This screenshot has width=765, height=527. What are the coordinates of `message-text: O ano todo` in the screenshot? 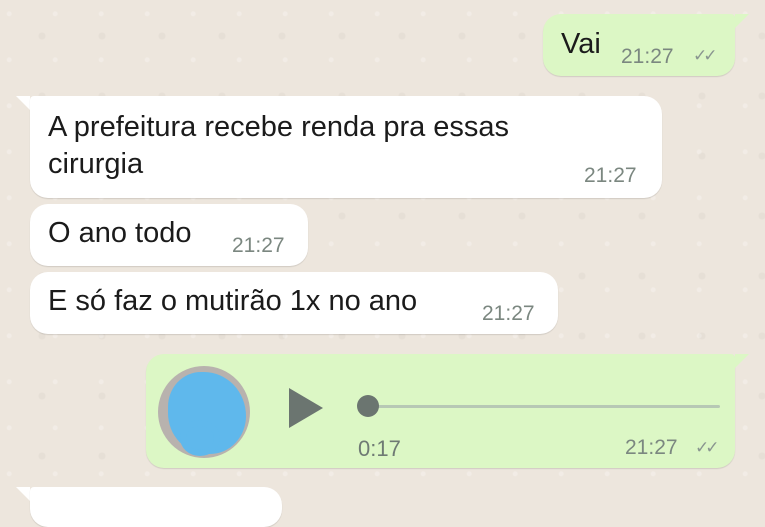 It's located at (120, 233).